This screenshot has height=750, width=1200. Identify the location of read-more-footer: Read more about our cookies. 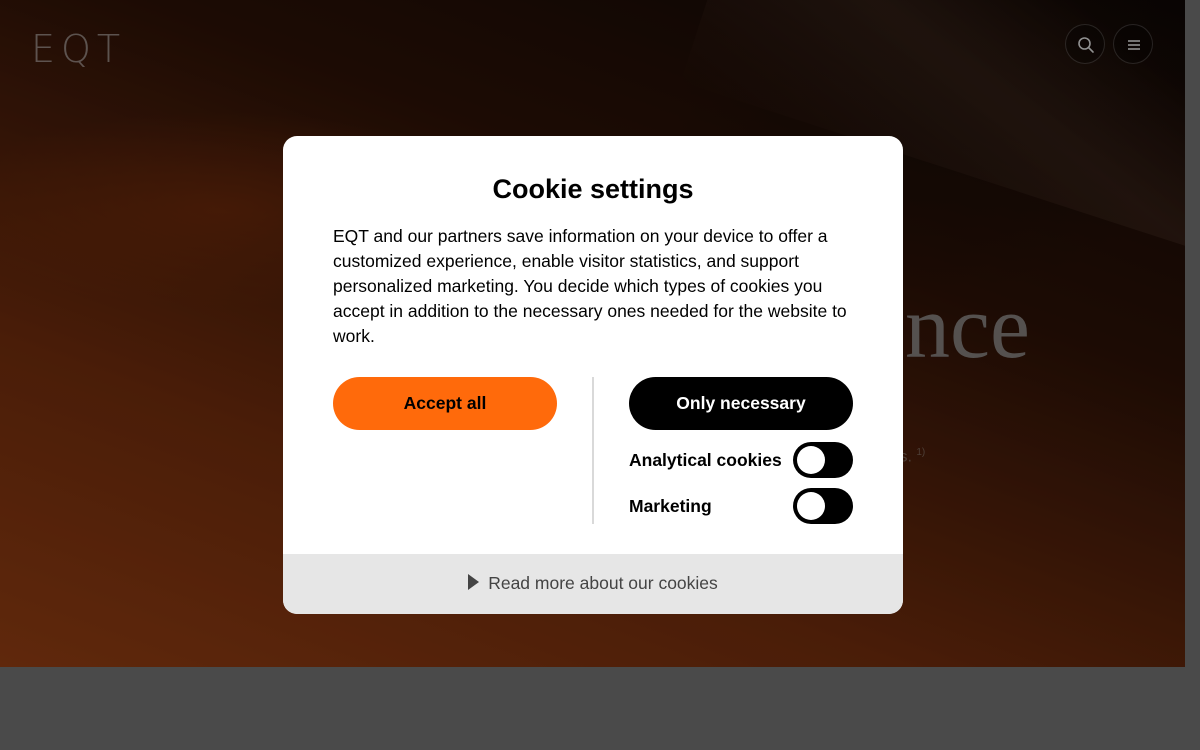
(593, 584).